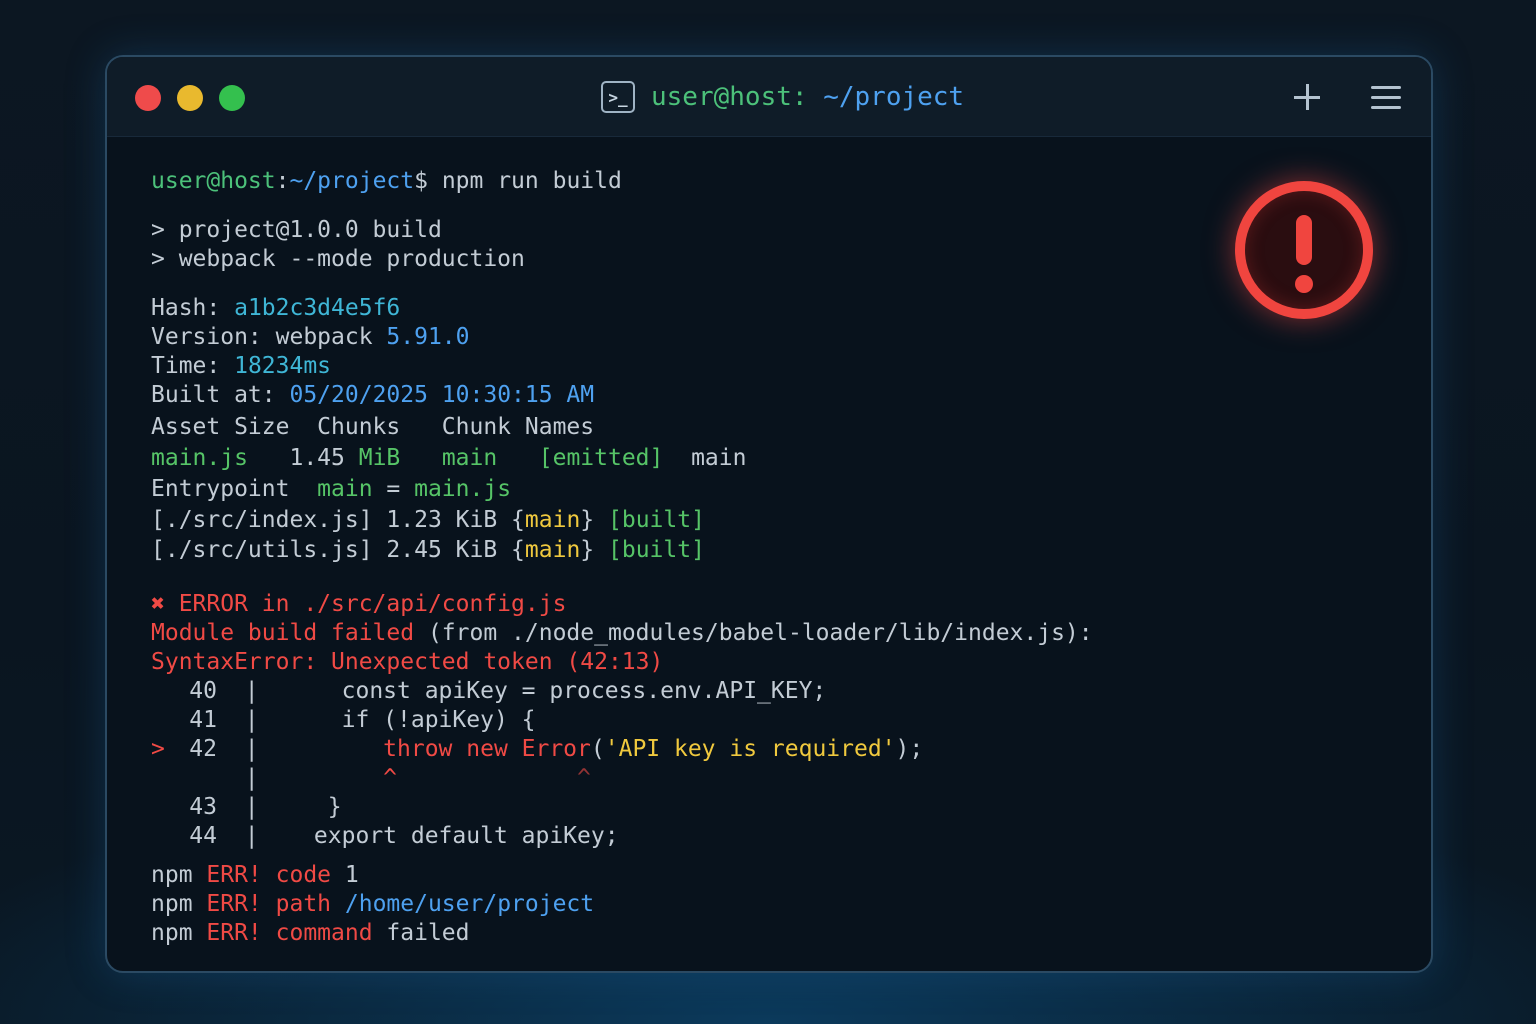 This screenshot has height=1024, width=1536. I want to click on hash-line: Hash: a1b2c3d4e5f6, so click(276, 308).